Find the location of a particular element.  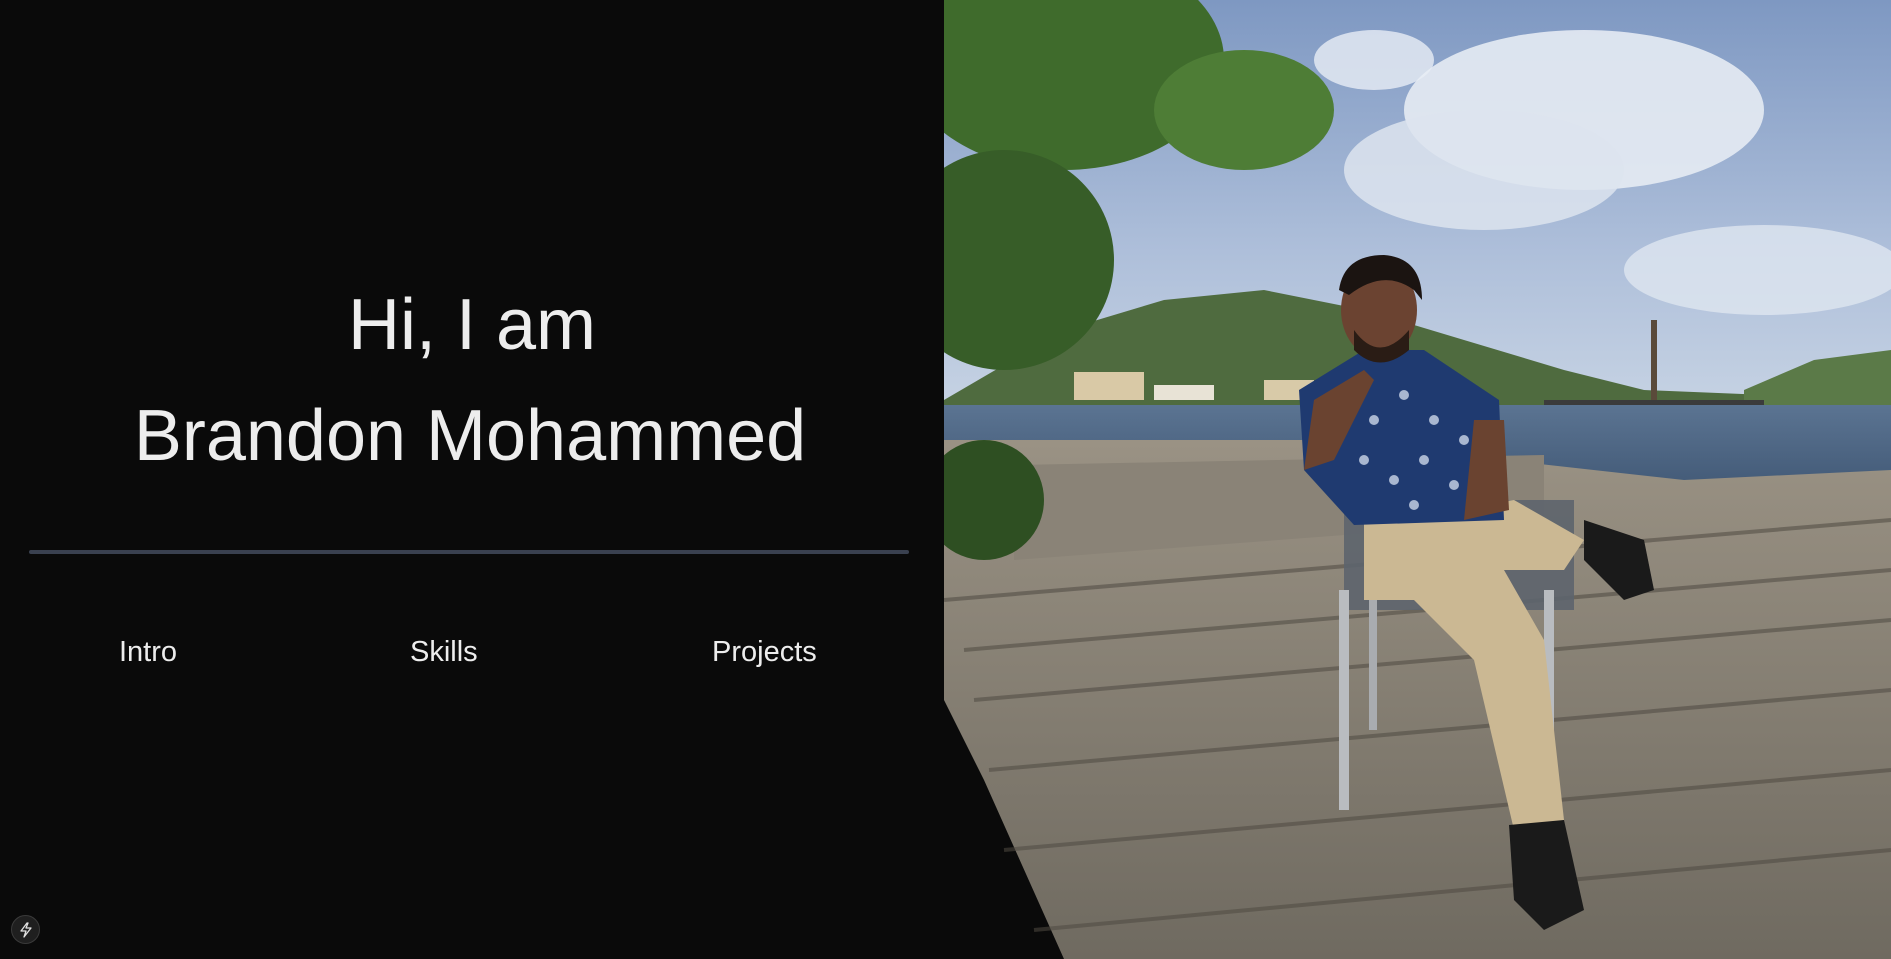

nav-item-skills: Skills is located at coordinates (444, 652).